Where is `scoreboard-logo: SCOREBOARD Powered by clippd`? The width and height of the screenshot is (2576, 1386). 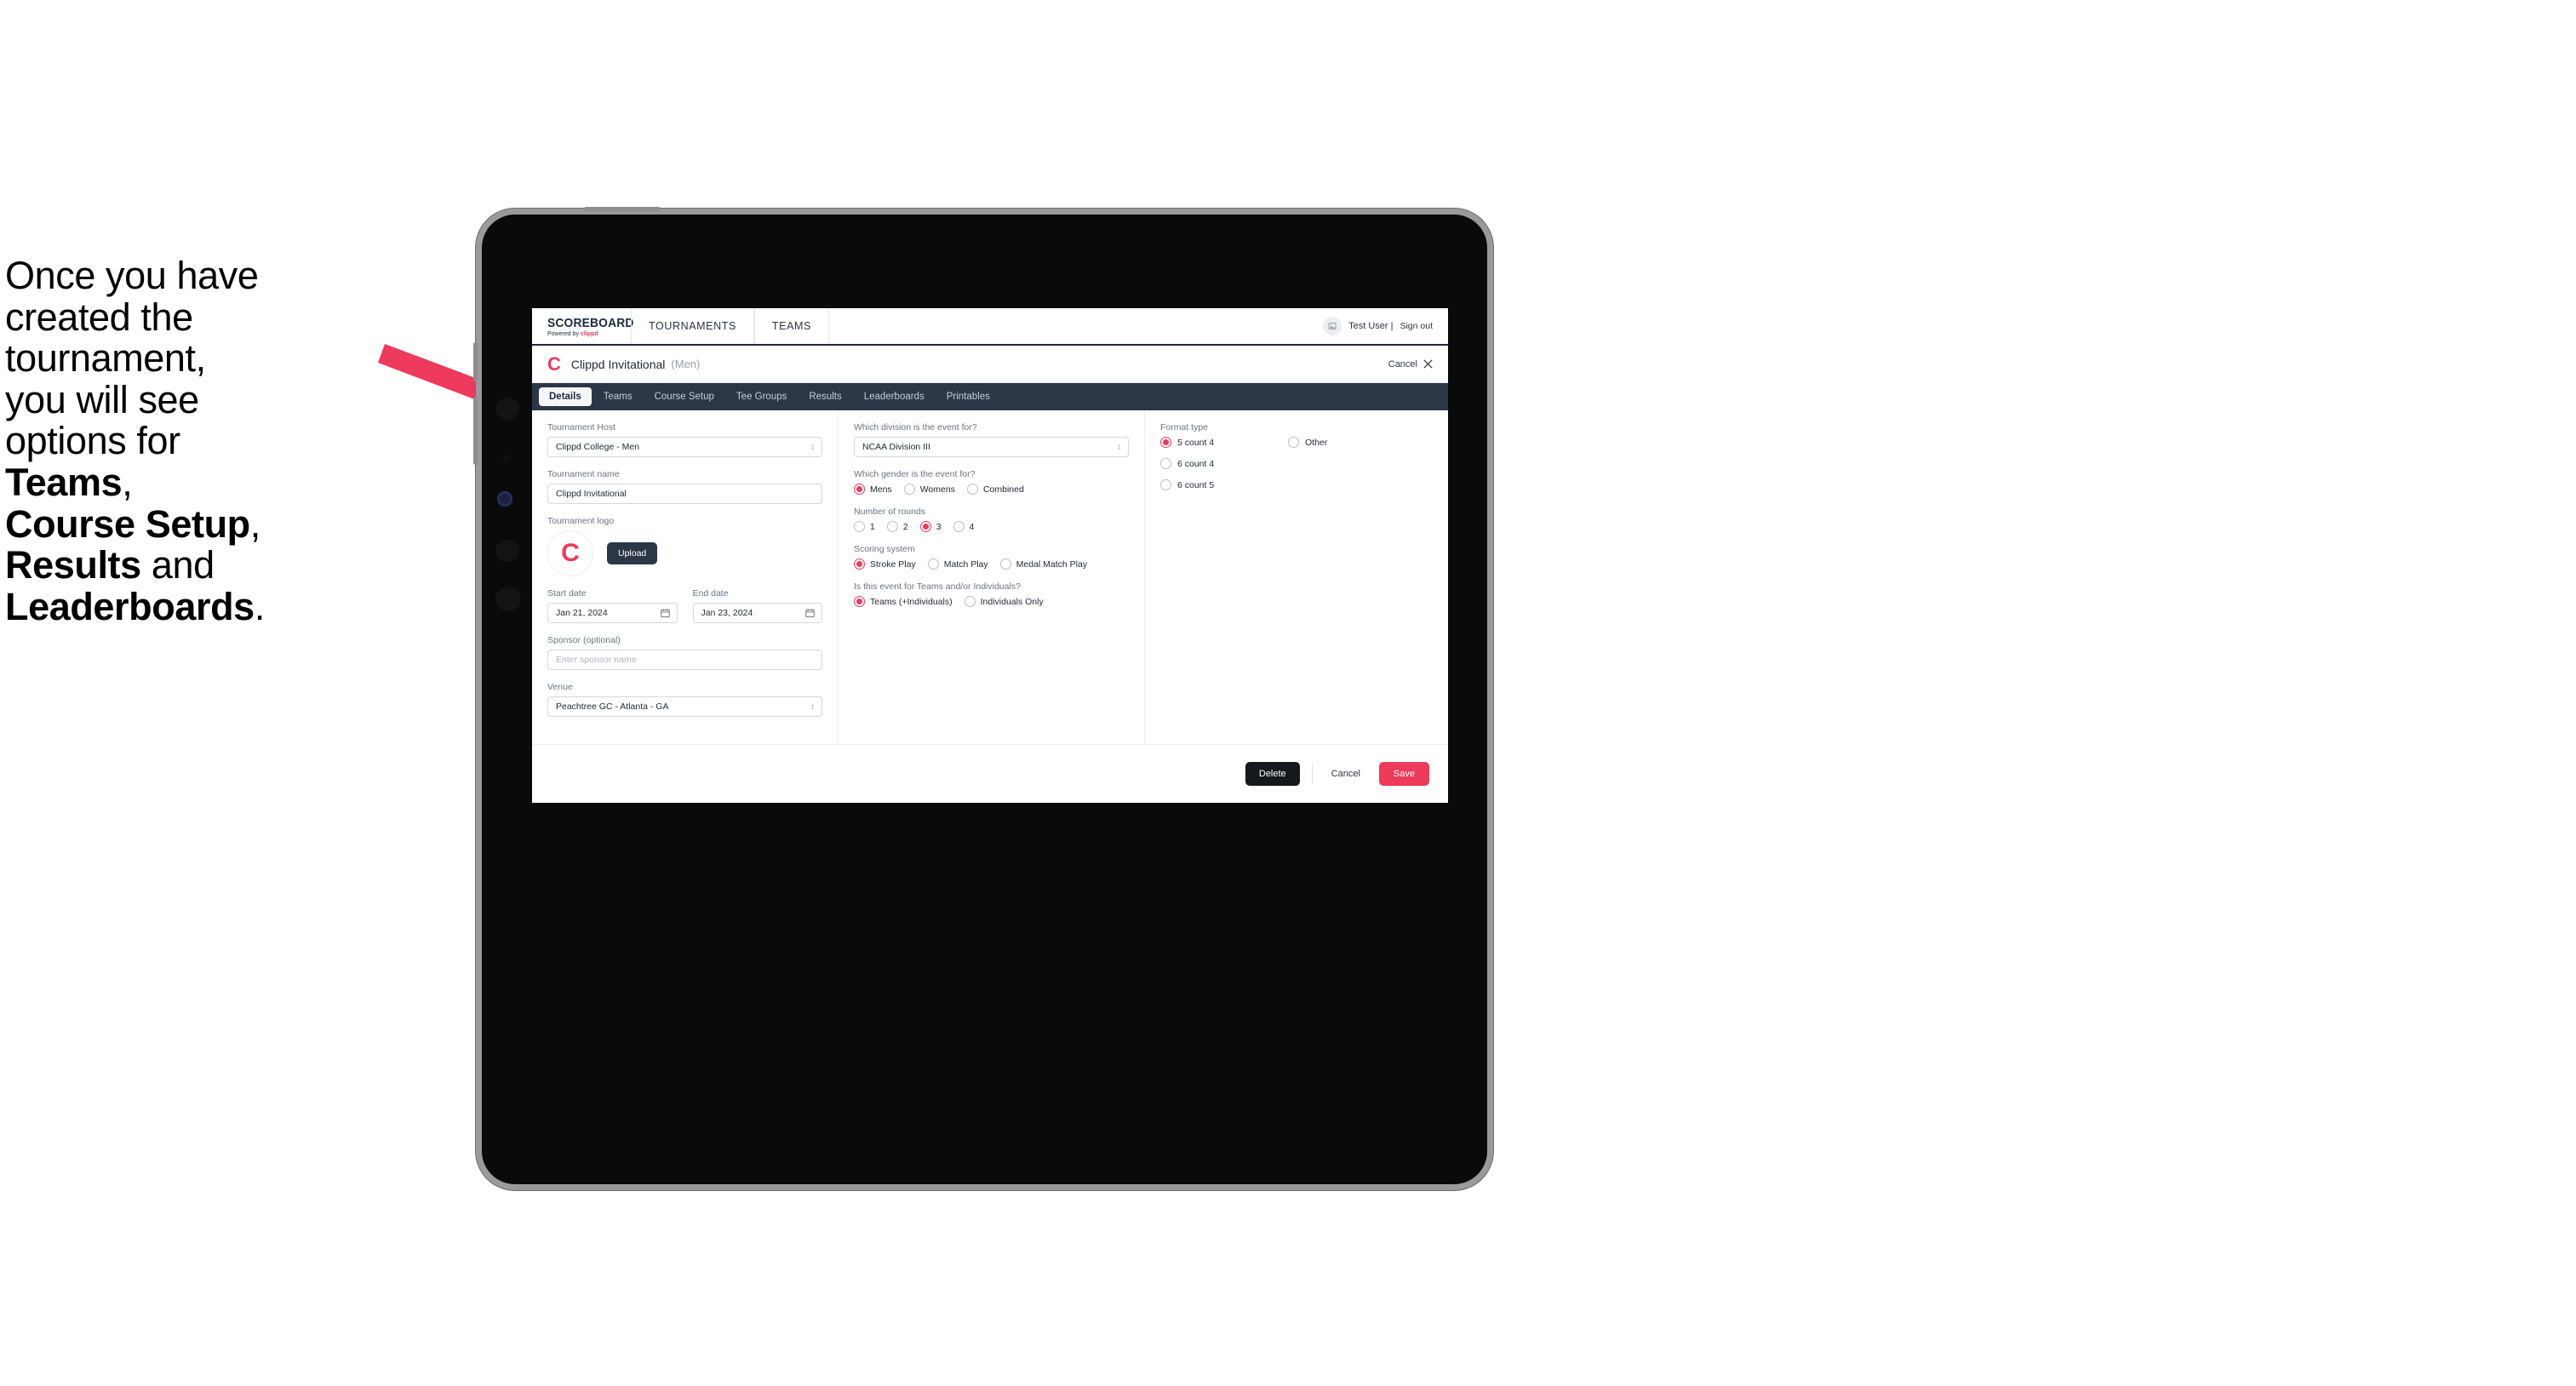 scoreboard-logo: SCOREBOARD Powered by clippd is located at coordinates (583, 326).